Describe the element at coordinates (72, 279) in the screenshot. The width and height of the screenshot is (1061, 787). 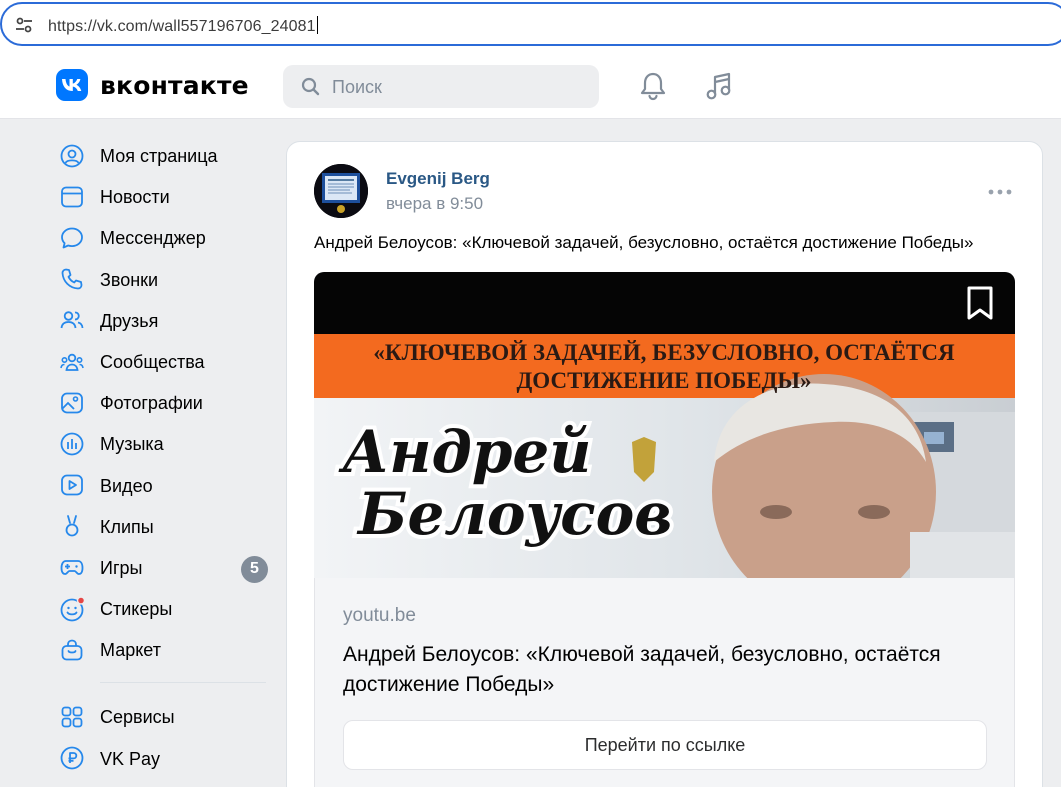
I see `phone-icon` at that location.